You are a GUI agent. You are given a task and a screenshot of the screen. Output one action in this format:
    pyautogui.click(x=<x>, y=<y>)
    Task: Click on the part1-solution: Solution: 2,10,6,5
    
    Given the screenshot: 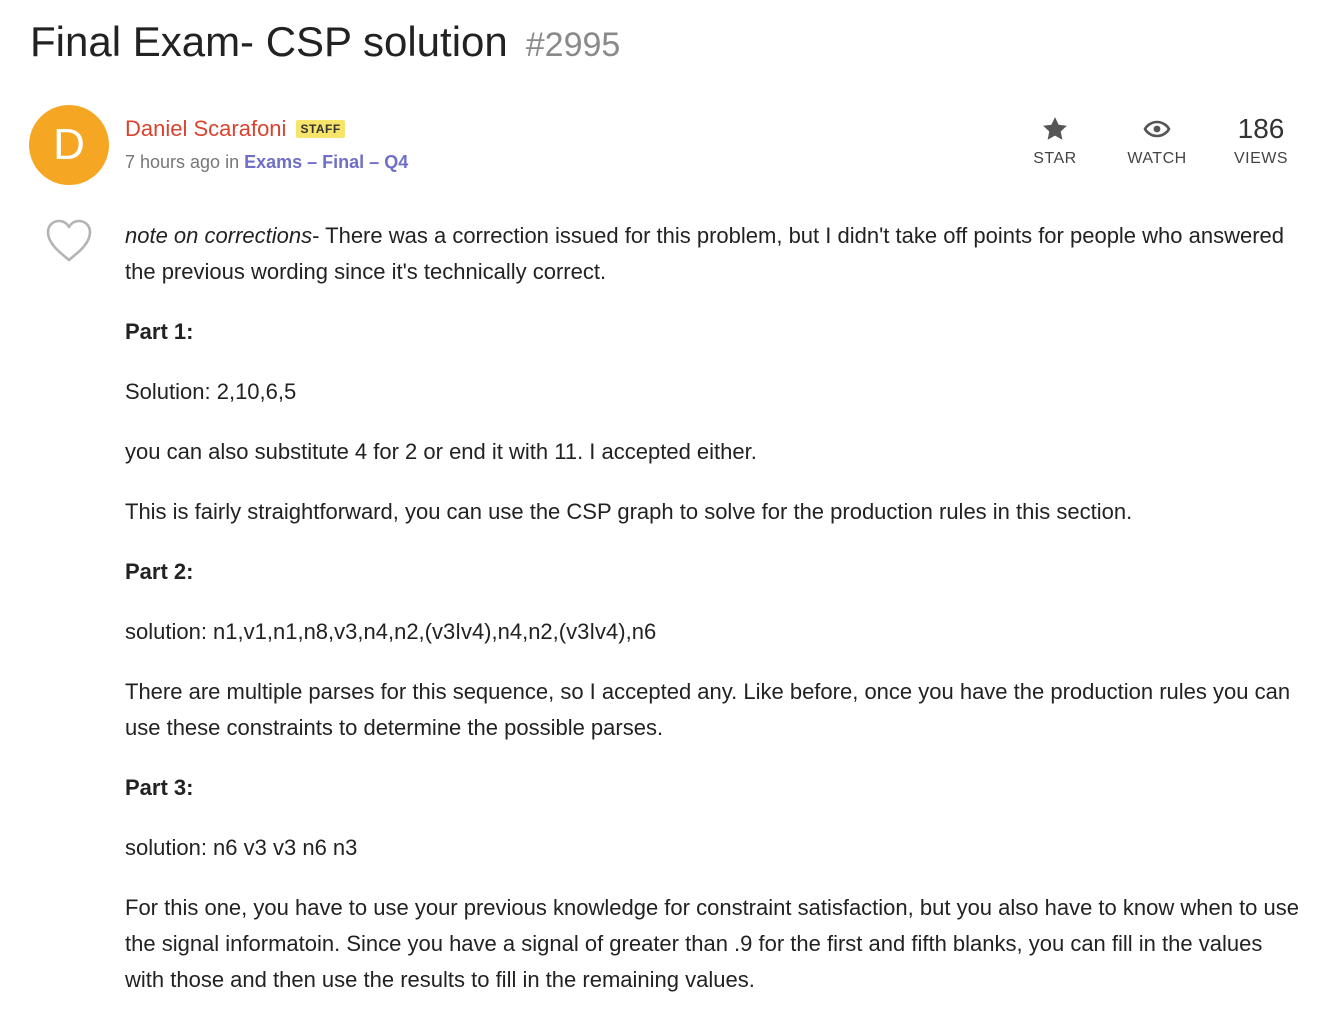 What is the action you would take?
    pyautogui.click(x=211, y=391)
    